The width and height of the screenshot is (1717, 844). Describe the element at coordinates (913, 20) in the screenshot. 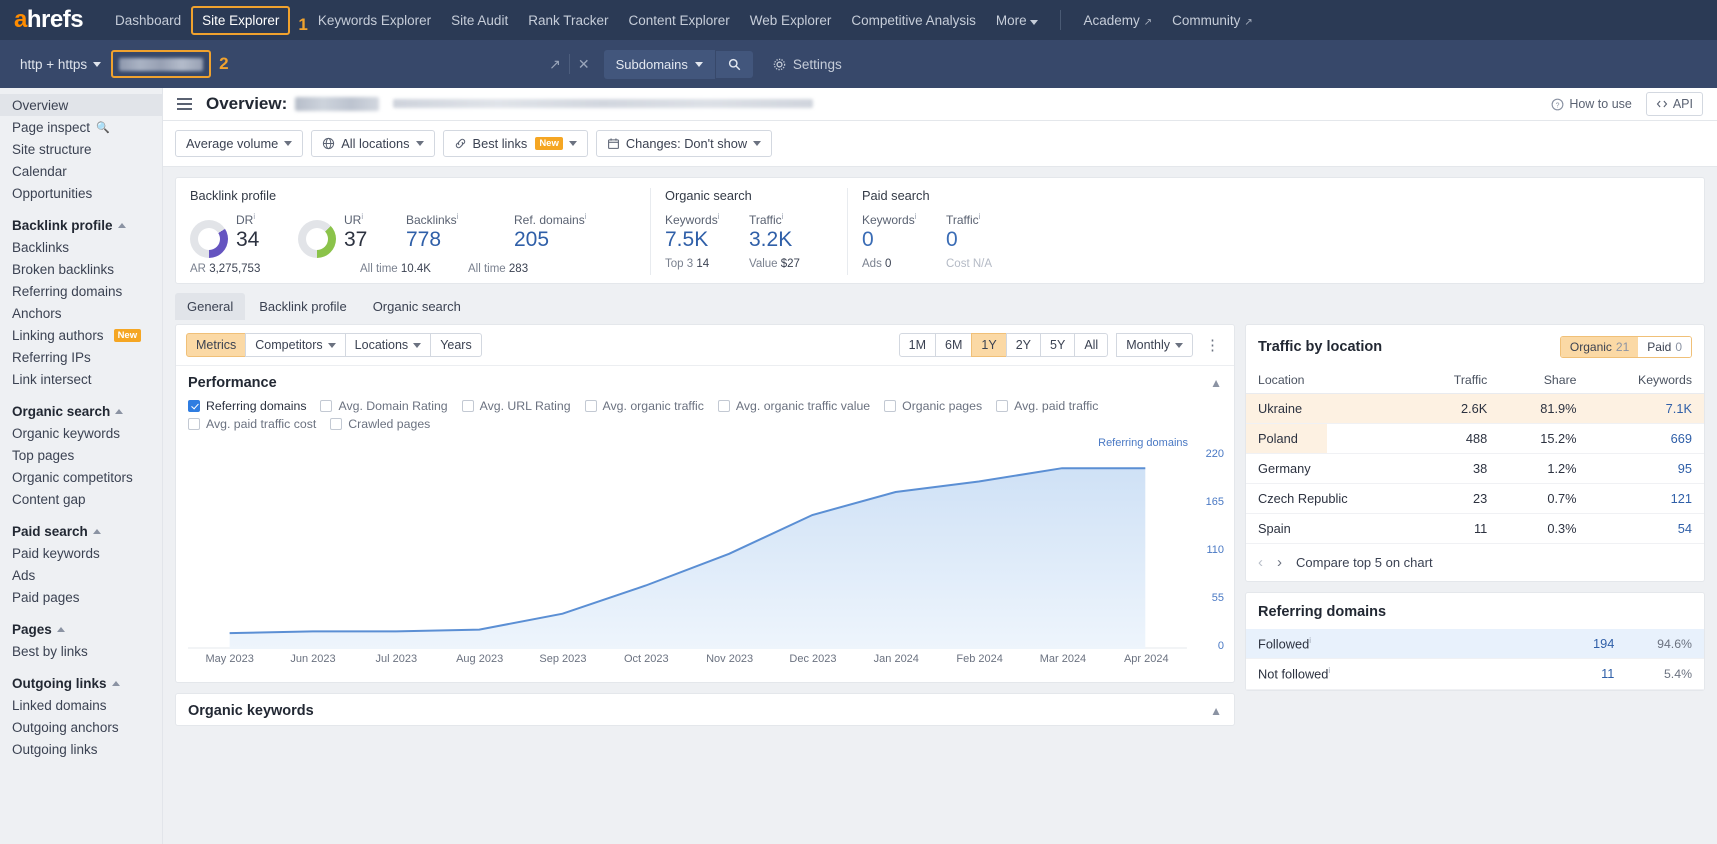

I see `nav-competitive-analysis: Competitive Analysis` at that location.